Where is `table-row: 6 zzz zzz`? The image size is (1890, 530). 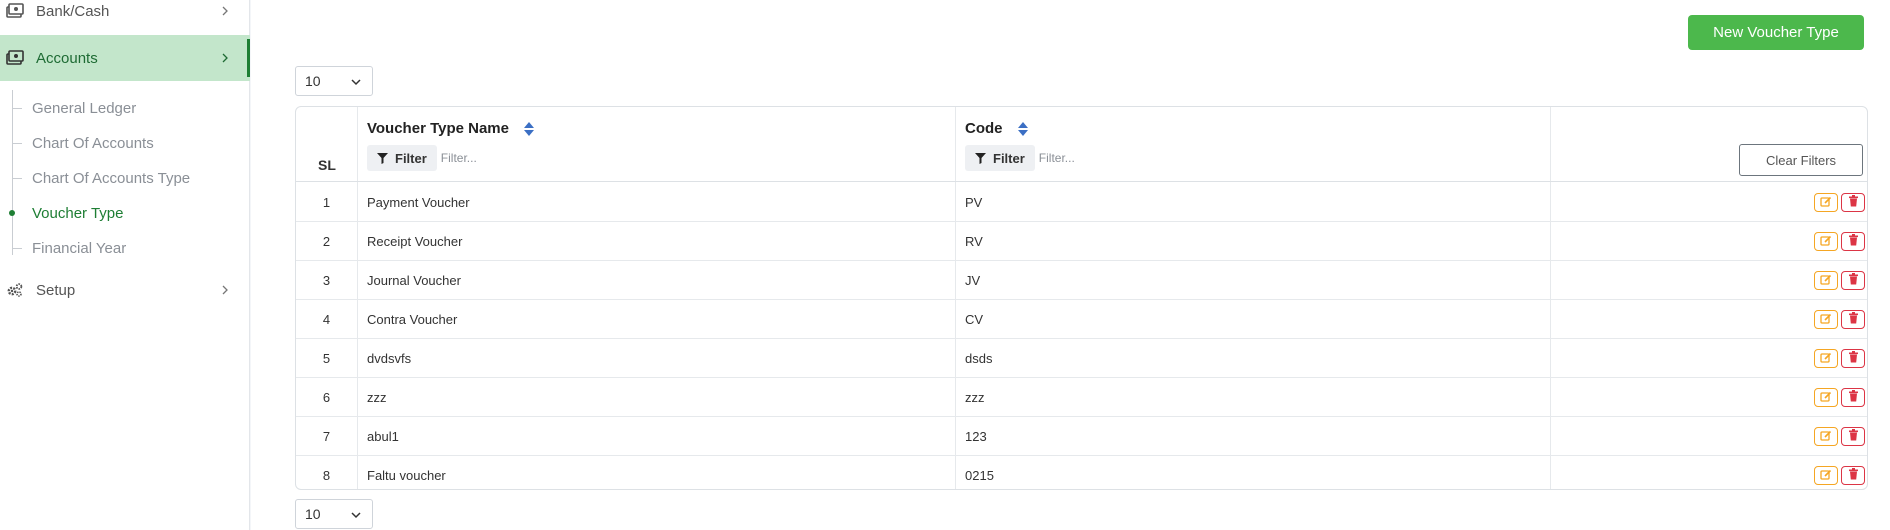
table-row: 6 zzz zzz is located at coordinates (1081, 397).